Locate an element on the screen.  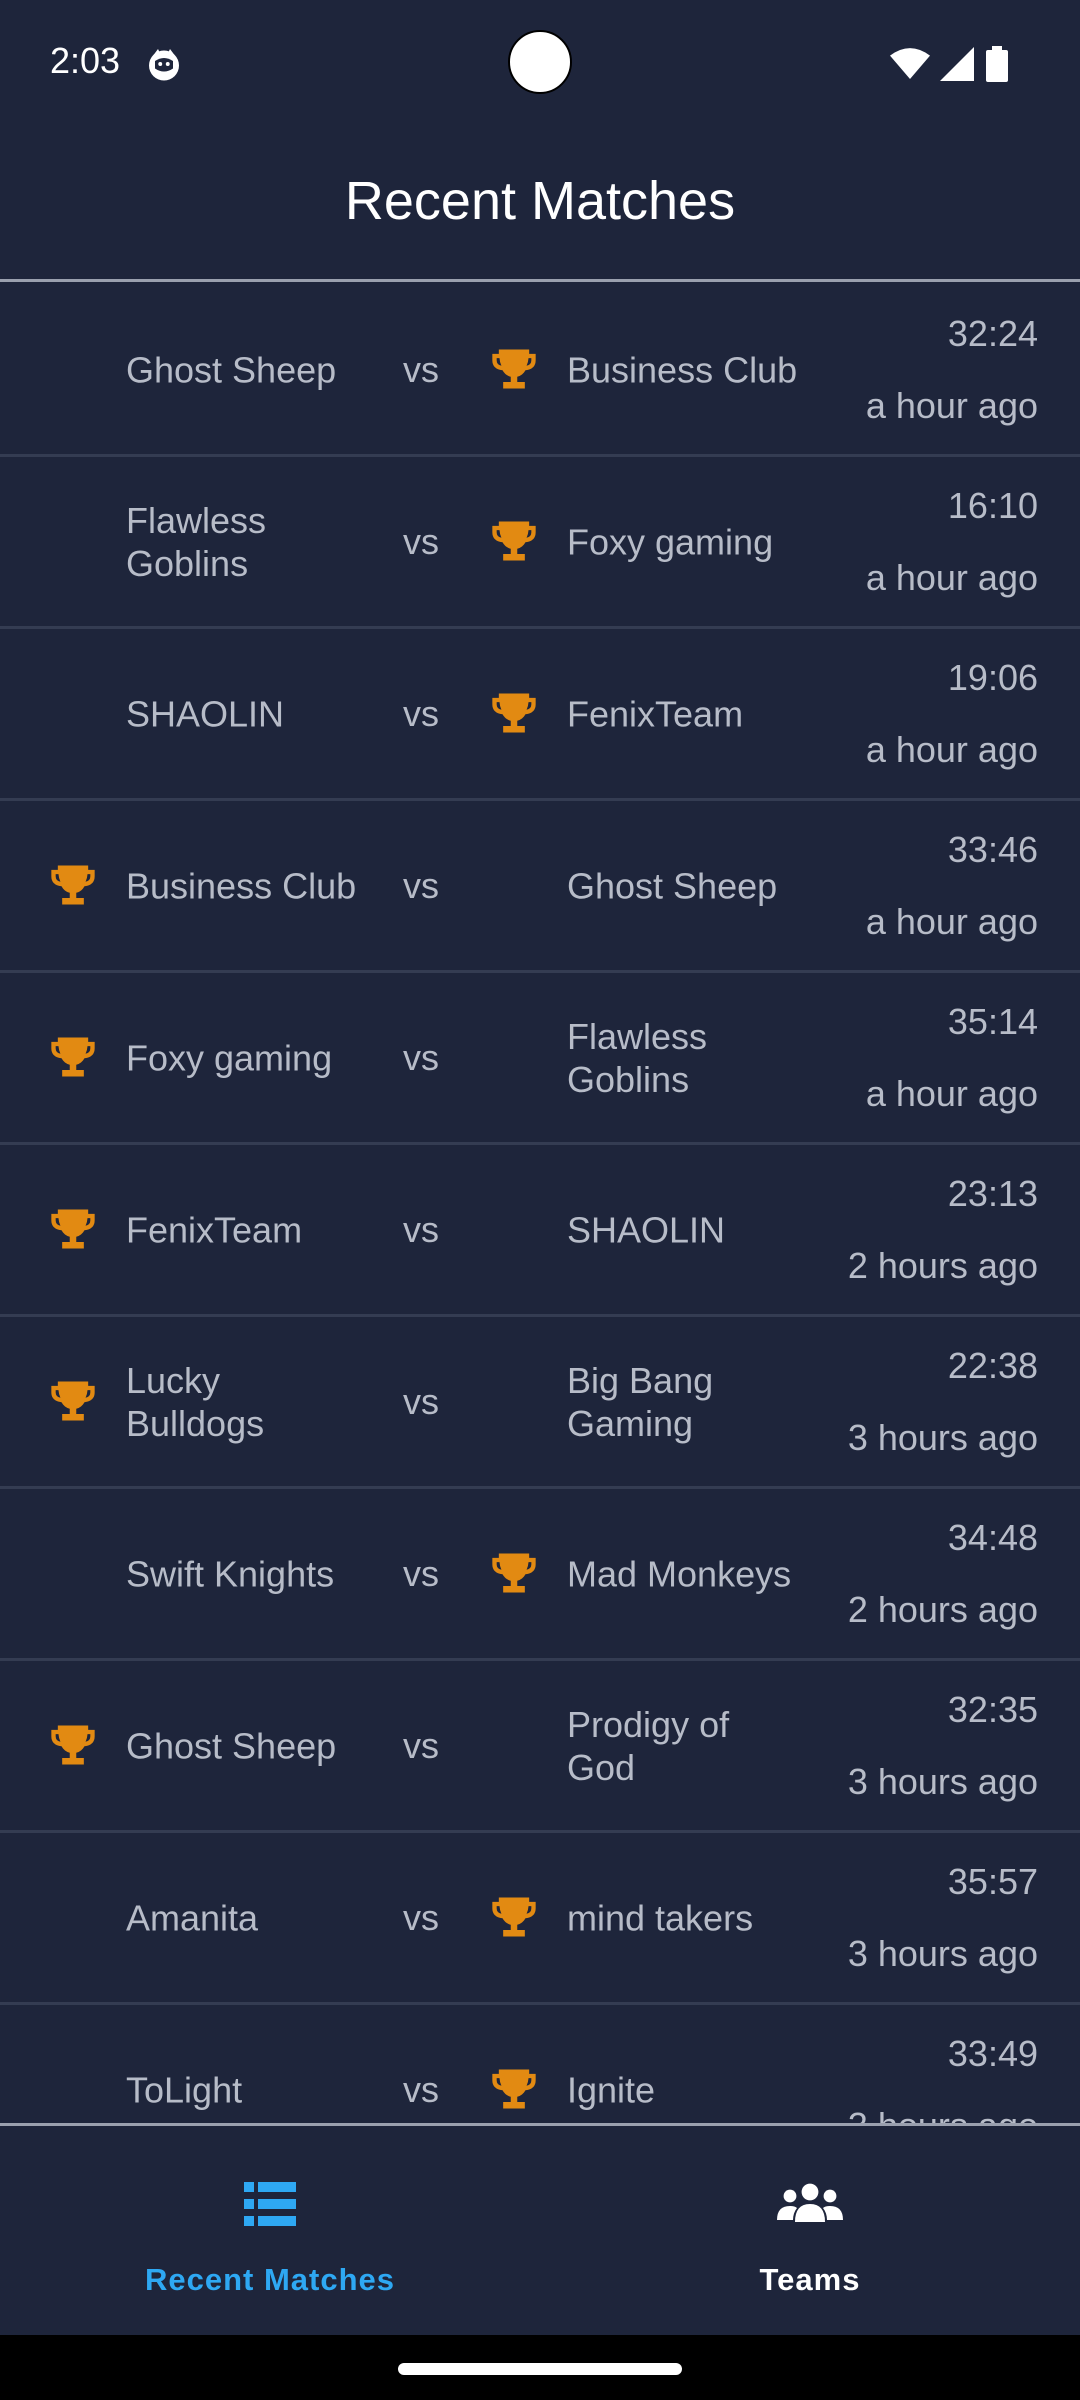
cellular-signal-icon is located at coordinates (957, 64).